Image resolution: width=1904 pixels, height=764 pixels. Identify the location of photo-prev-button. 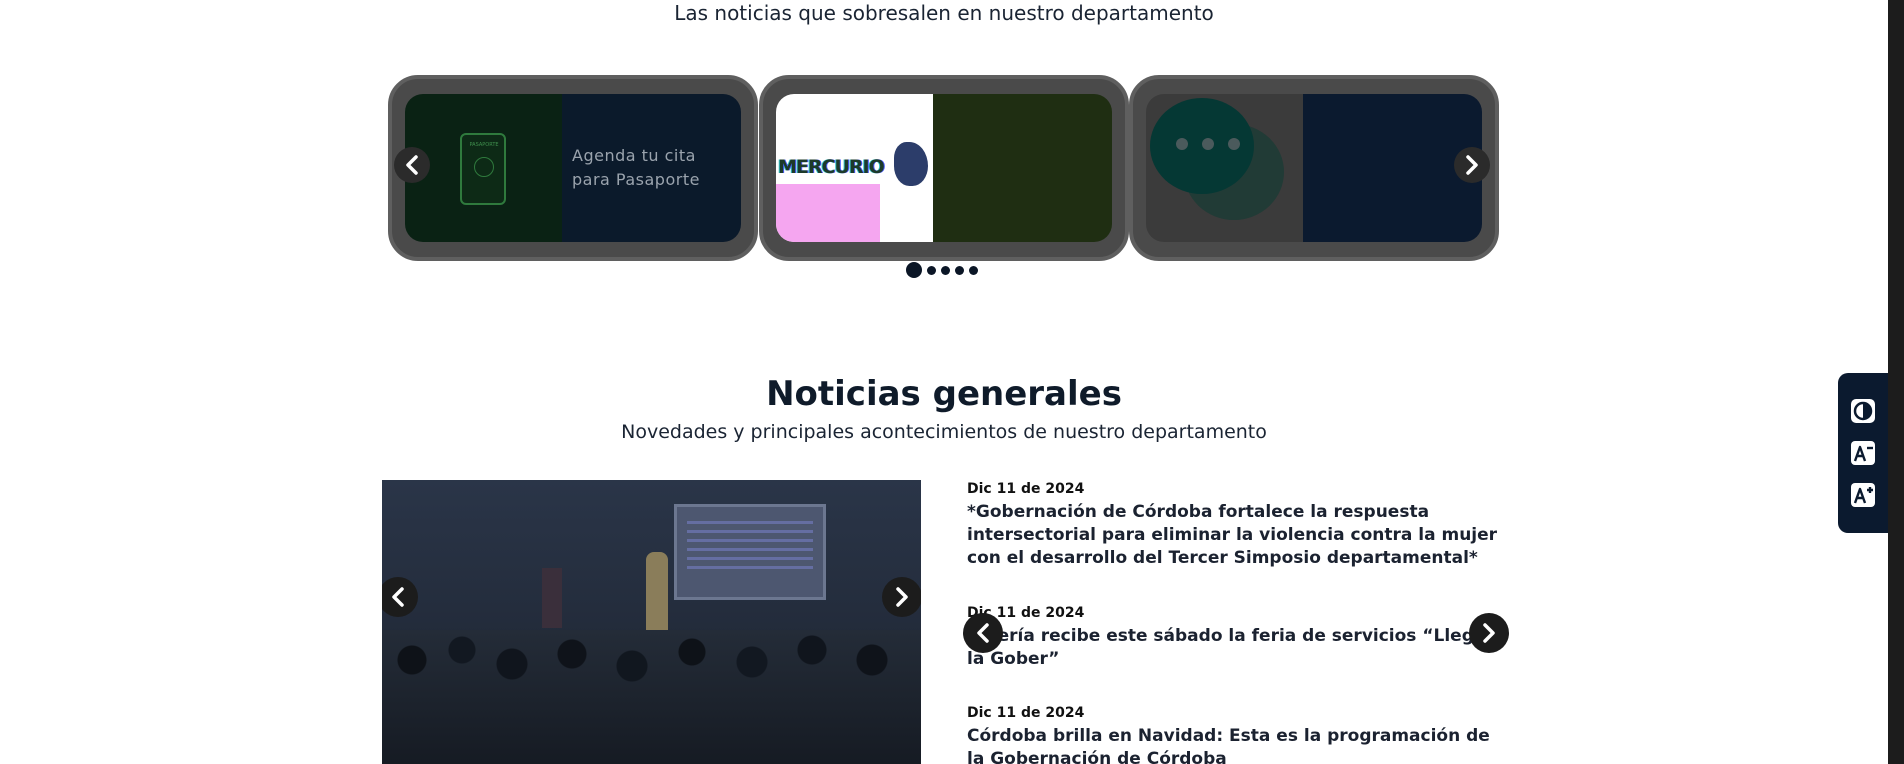
(400, 597).